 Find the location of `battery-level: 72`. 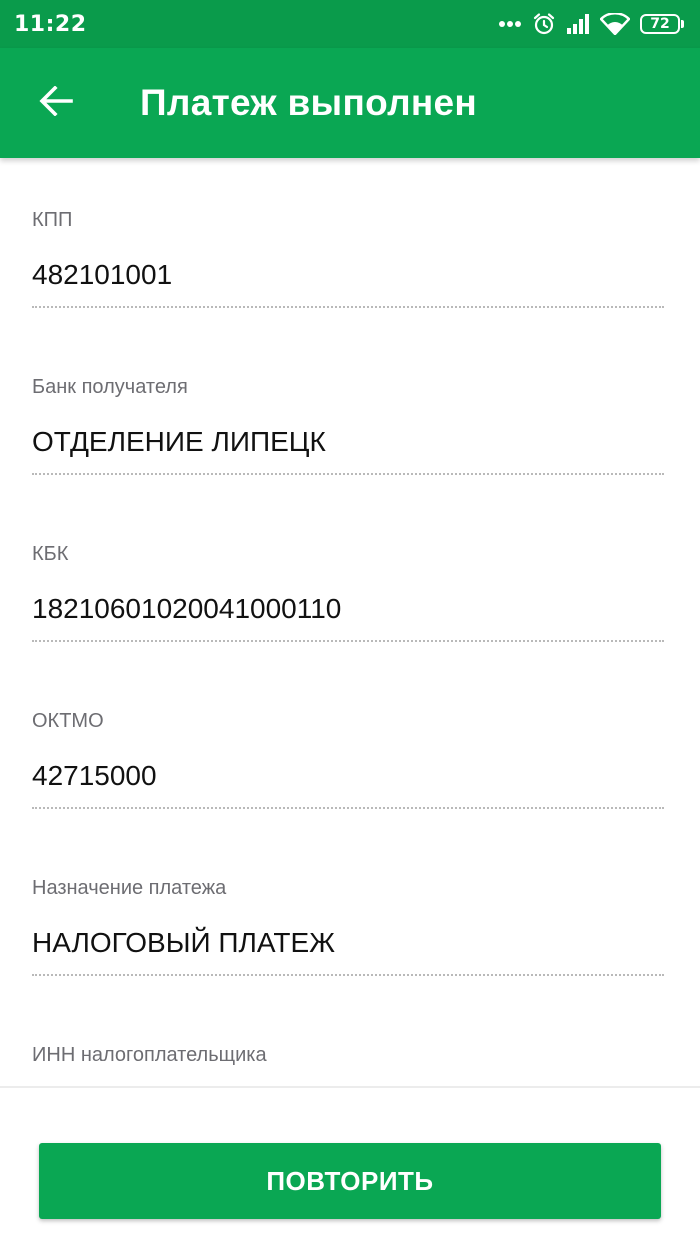

battery-level: 72 is located at coordinates (660, 24).